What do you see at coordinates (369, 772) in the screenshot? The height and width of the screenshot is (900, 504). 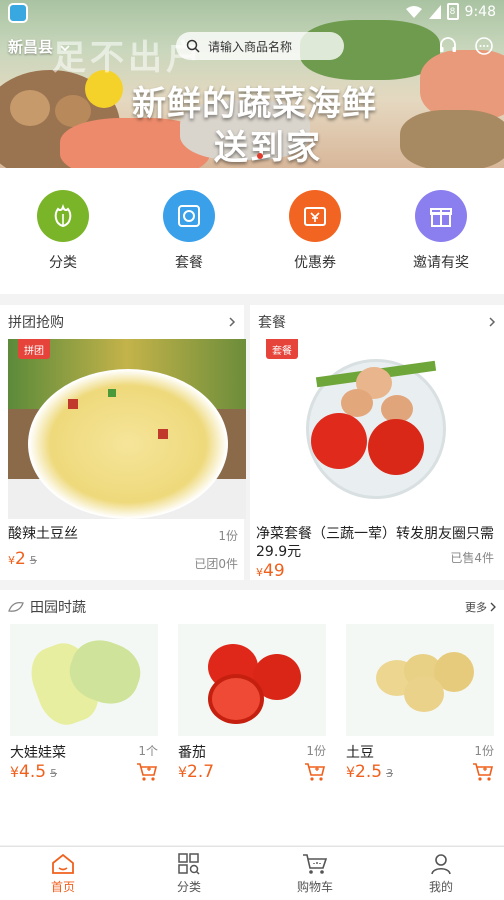 I see `price-value: 2.5` at bounding box center [369, 772].